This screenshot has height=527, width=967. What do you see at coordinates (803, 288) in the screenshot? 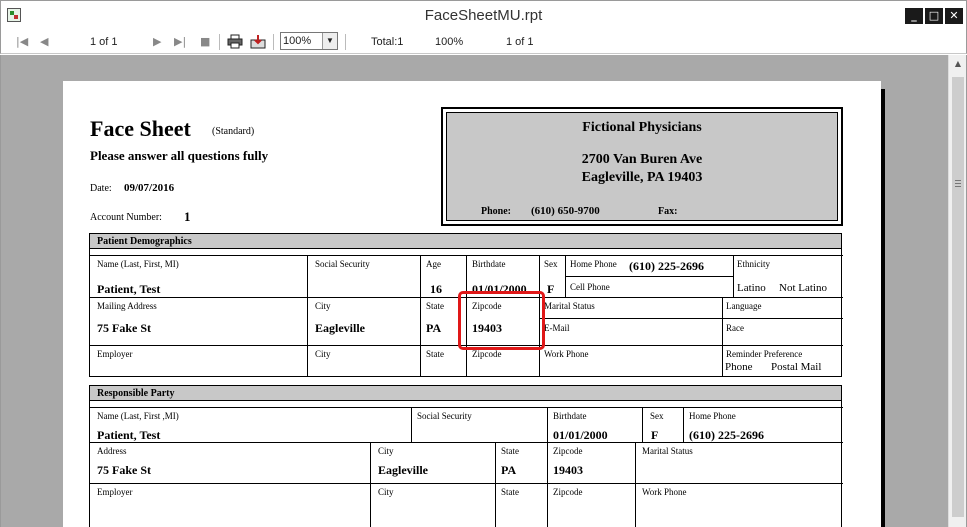
I see `ethnicity-option-not-latino: Not Latino` at bounding box center [803, 288].